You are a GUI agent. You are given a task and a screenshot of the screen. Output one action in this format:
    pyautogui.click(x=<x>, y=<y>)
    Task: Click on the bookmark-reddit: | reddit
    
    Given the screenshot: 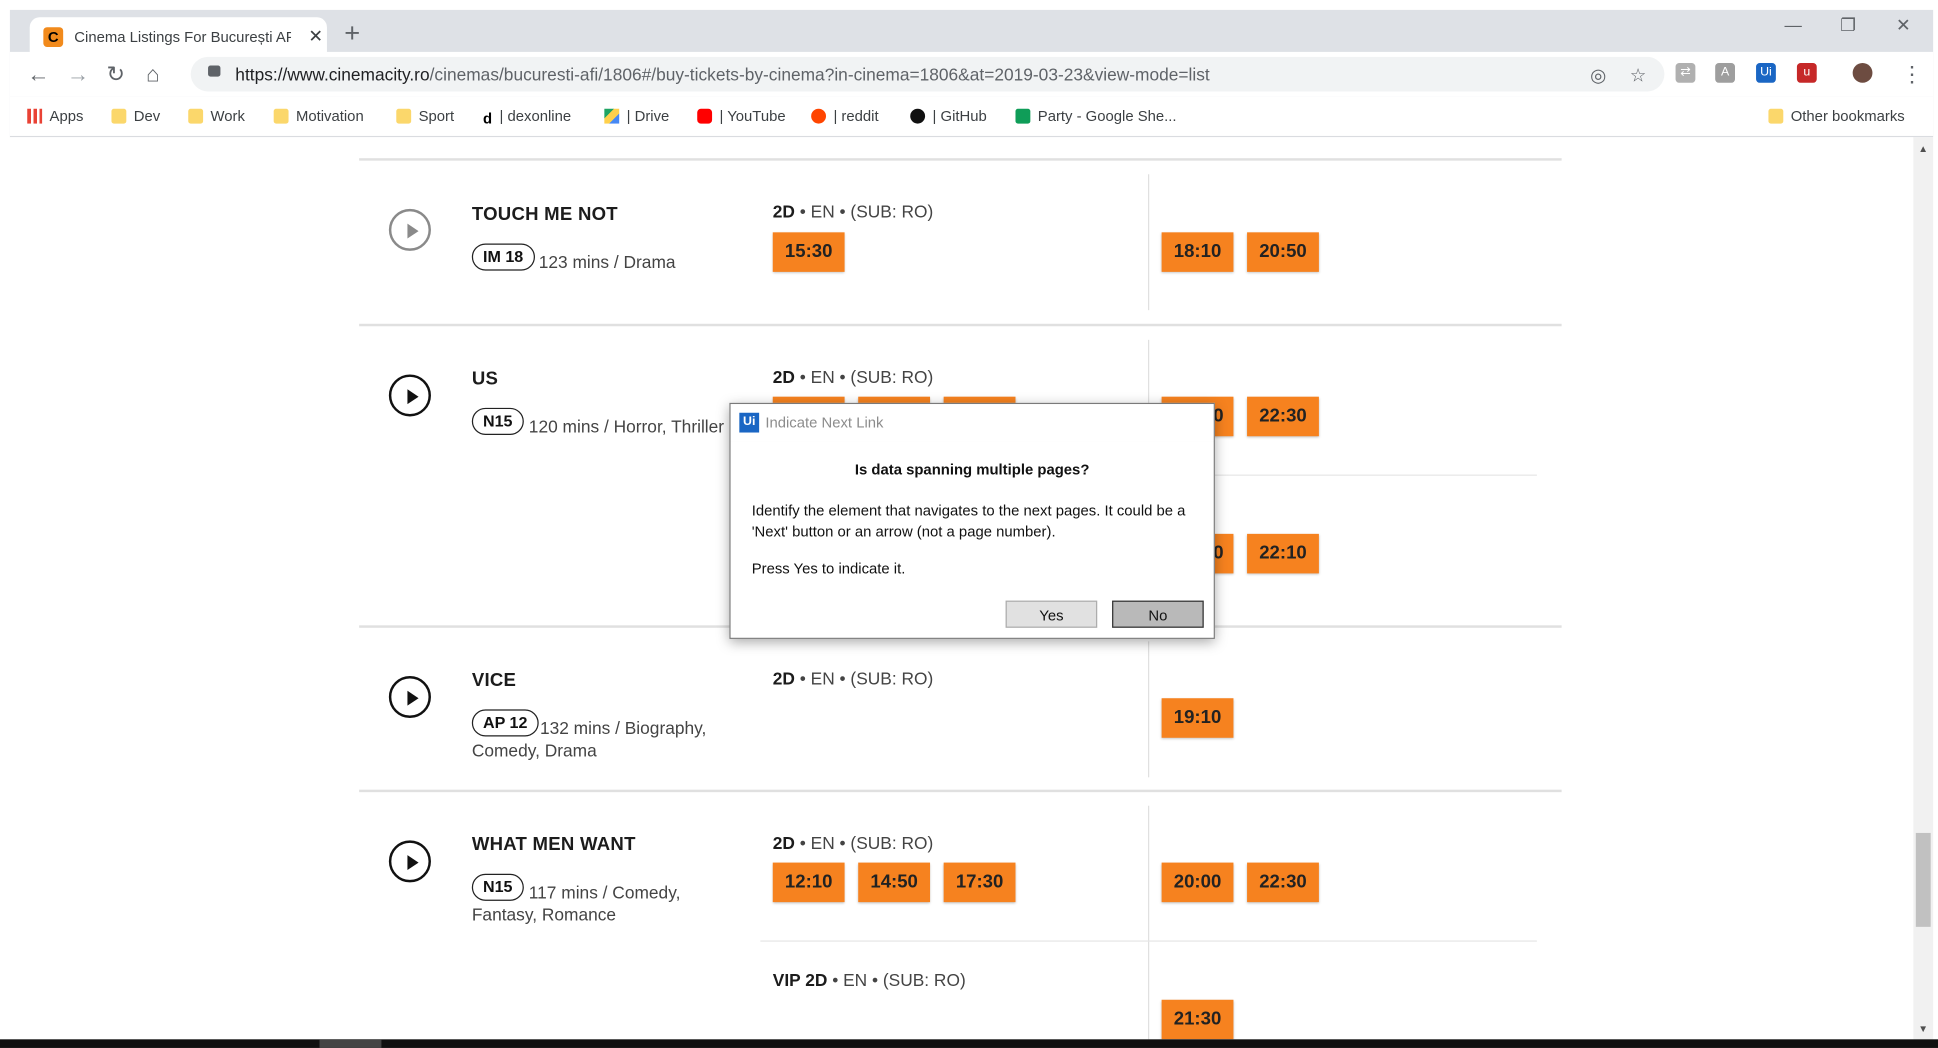 What is the action you would take?
    pyautogui.click(x=845, y=116)
    